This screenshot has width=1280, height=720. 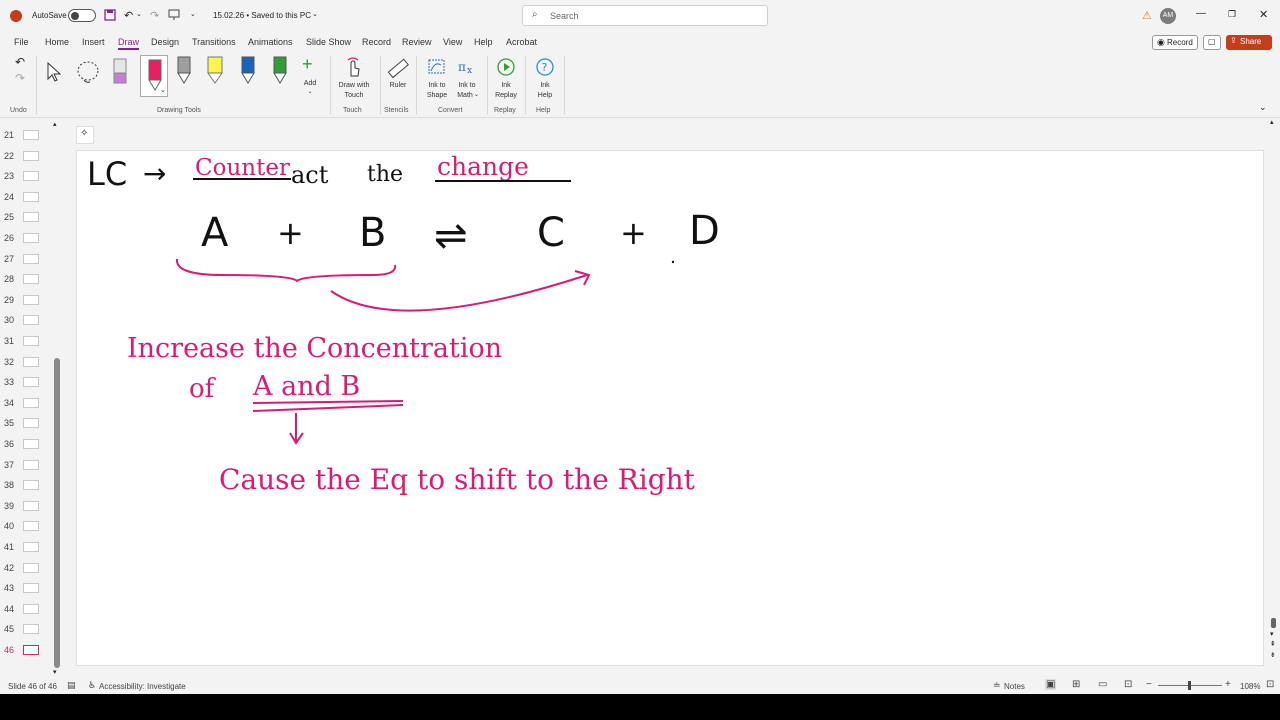 I want to click on slide-thumbnail: 22, so click(x=31, y=157).